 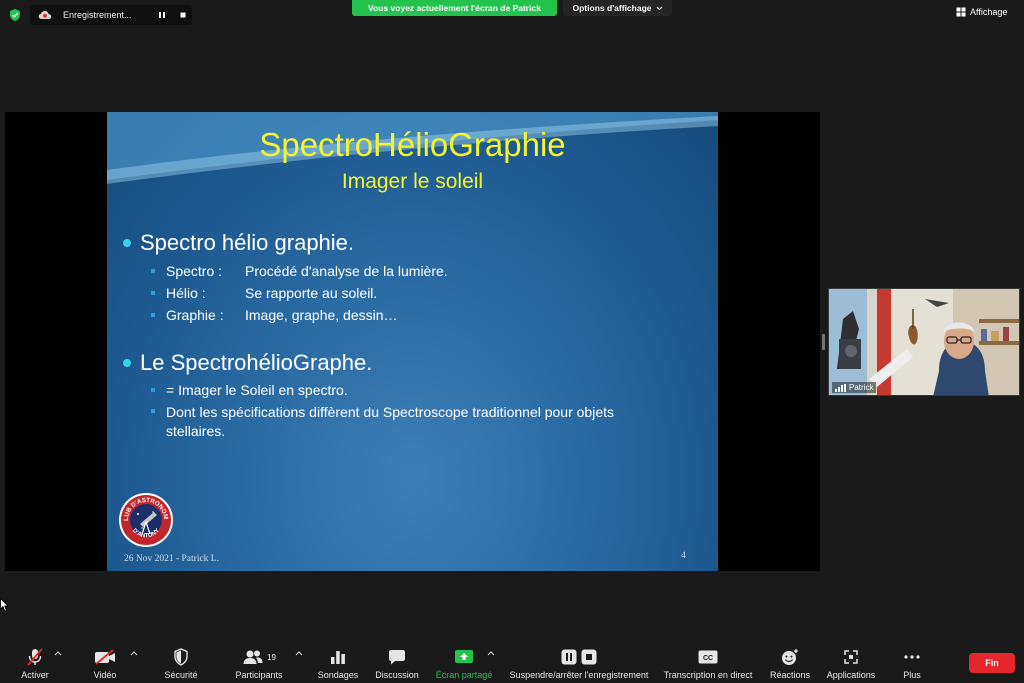 I want to click on bullet-spectroheliographe: Le SpectrohélioGraphe., so click(x=247, y=363).